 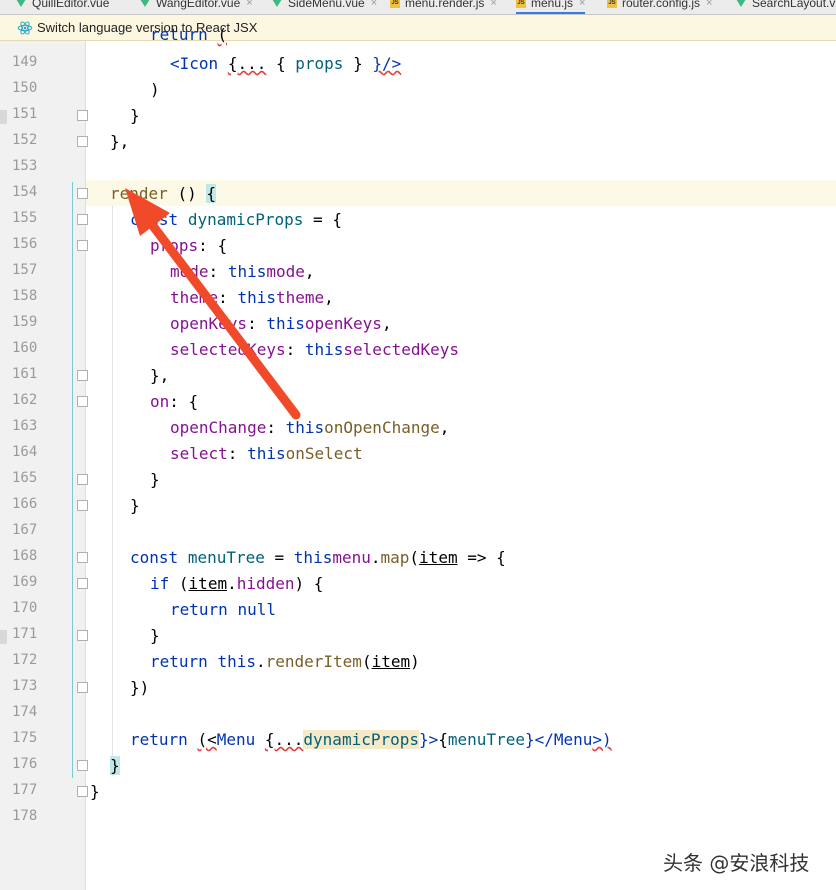 I want to click on line-number: 166, so click(x=25, y=504).